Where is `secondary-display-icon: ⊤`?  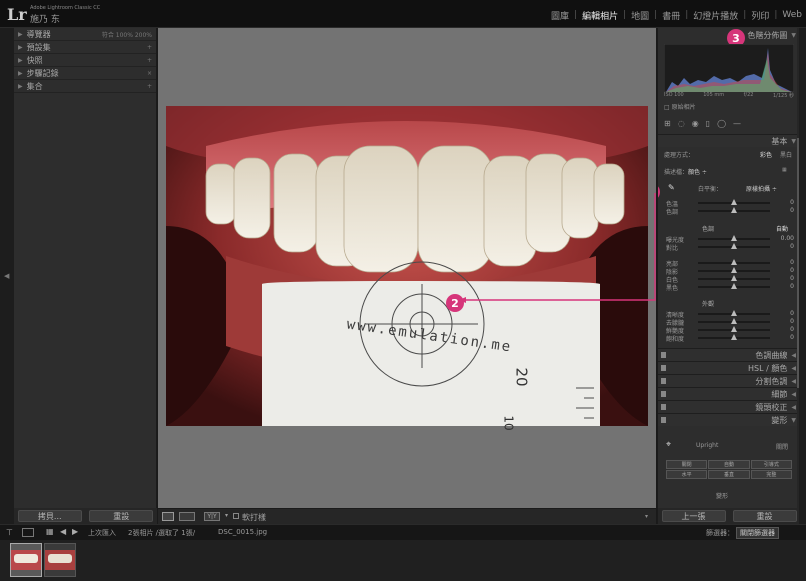
secondary-display-icon: ⊤ is located at coordinates (9, 532).